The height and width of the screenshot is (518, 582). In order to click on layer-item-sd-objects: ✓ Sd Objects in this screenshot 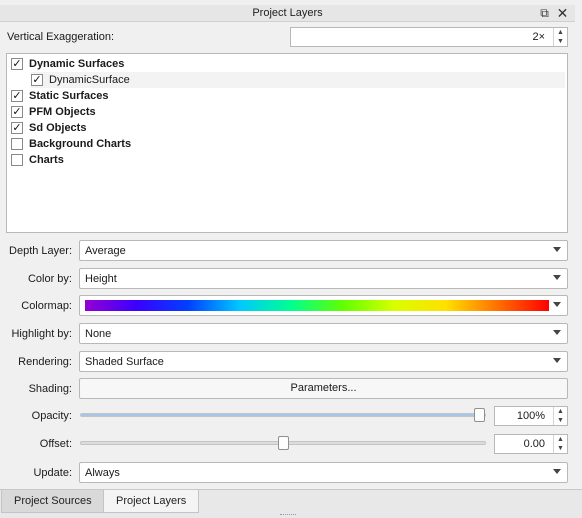, I will do `click(48, 128)`.